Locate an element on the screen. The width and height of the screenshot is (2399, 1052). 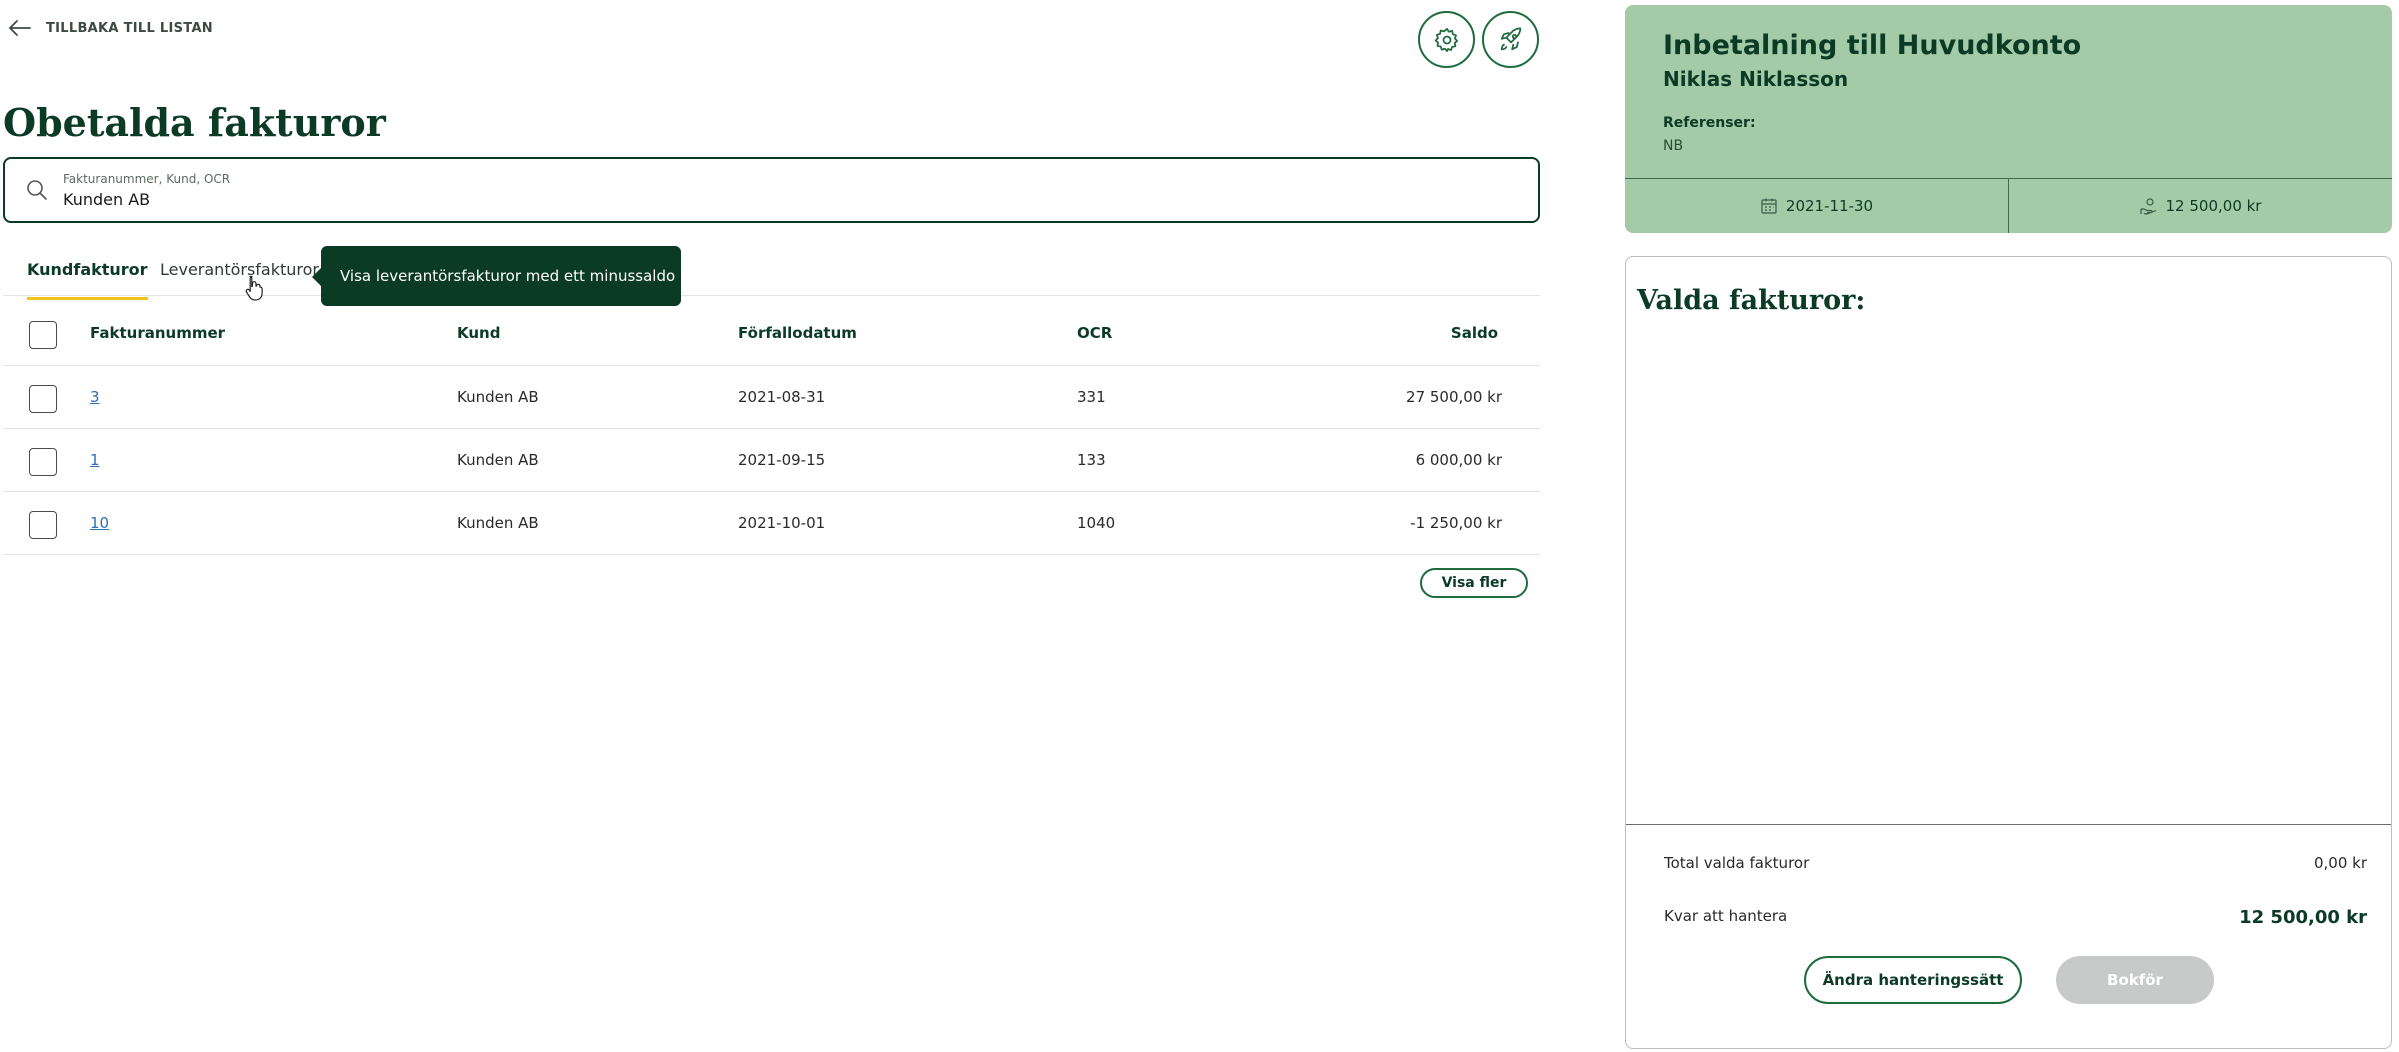
payment-details: 2021-11-30 12 500,00 kr is located at coordinates (2008, 205).